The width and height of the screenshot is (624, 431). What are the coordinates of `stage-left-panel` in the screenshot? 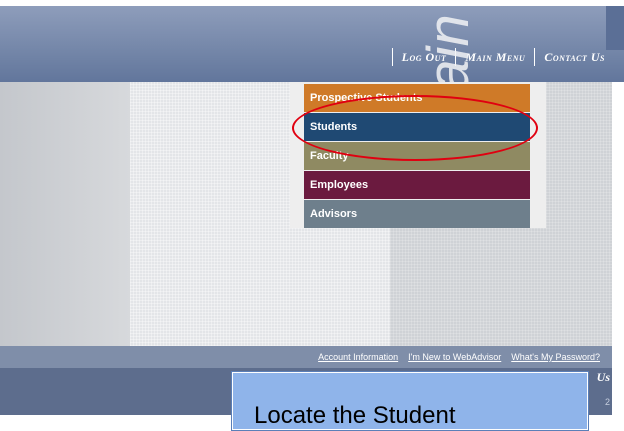 It's located at (65, 214).